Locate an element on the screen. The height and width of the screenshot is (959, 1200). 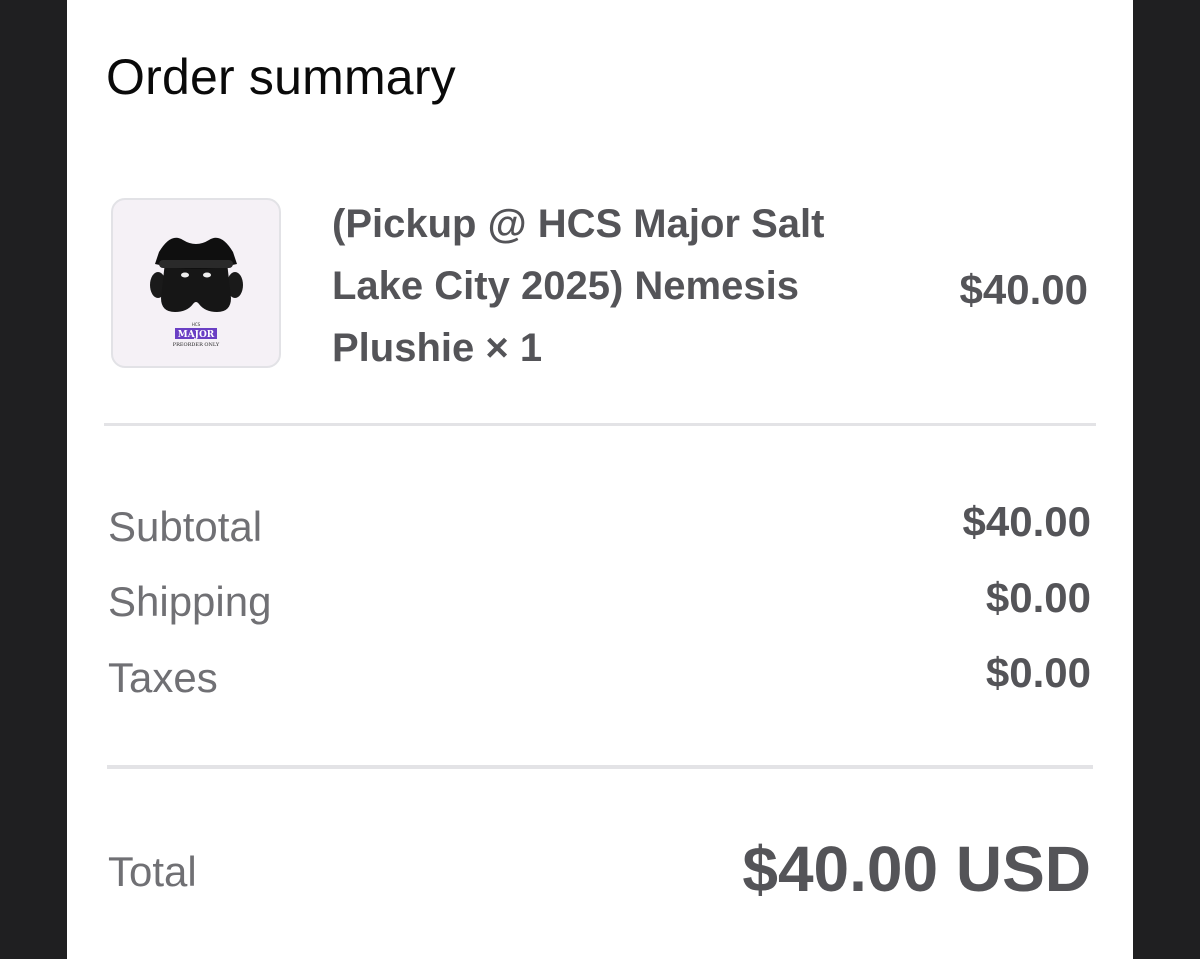
total-label: Total is located at coordinates (152, 871).